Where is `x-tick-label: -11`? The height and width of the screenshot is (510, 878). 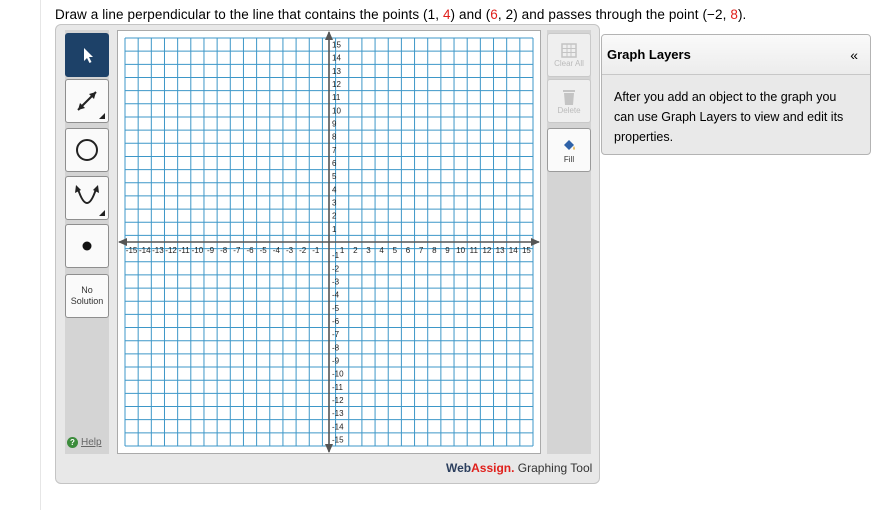
x-tick-label: -11 is located at coordinates (185, 250).